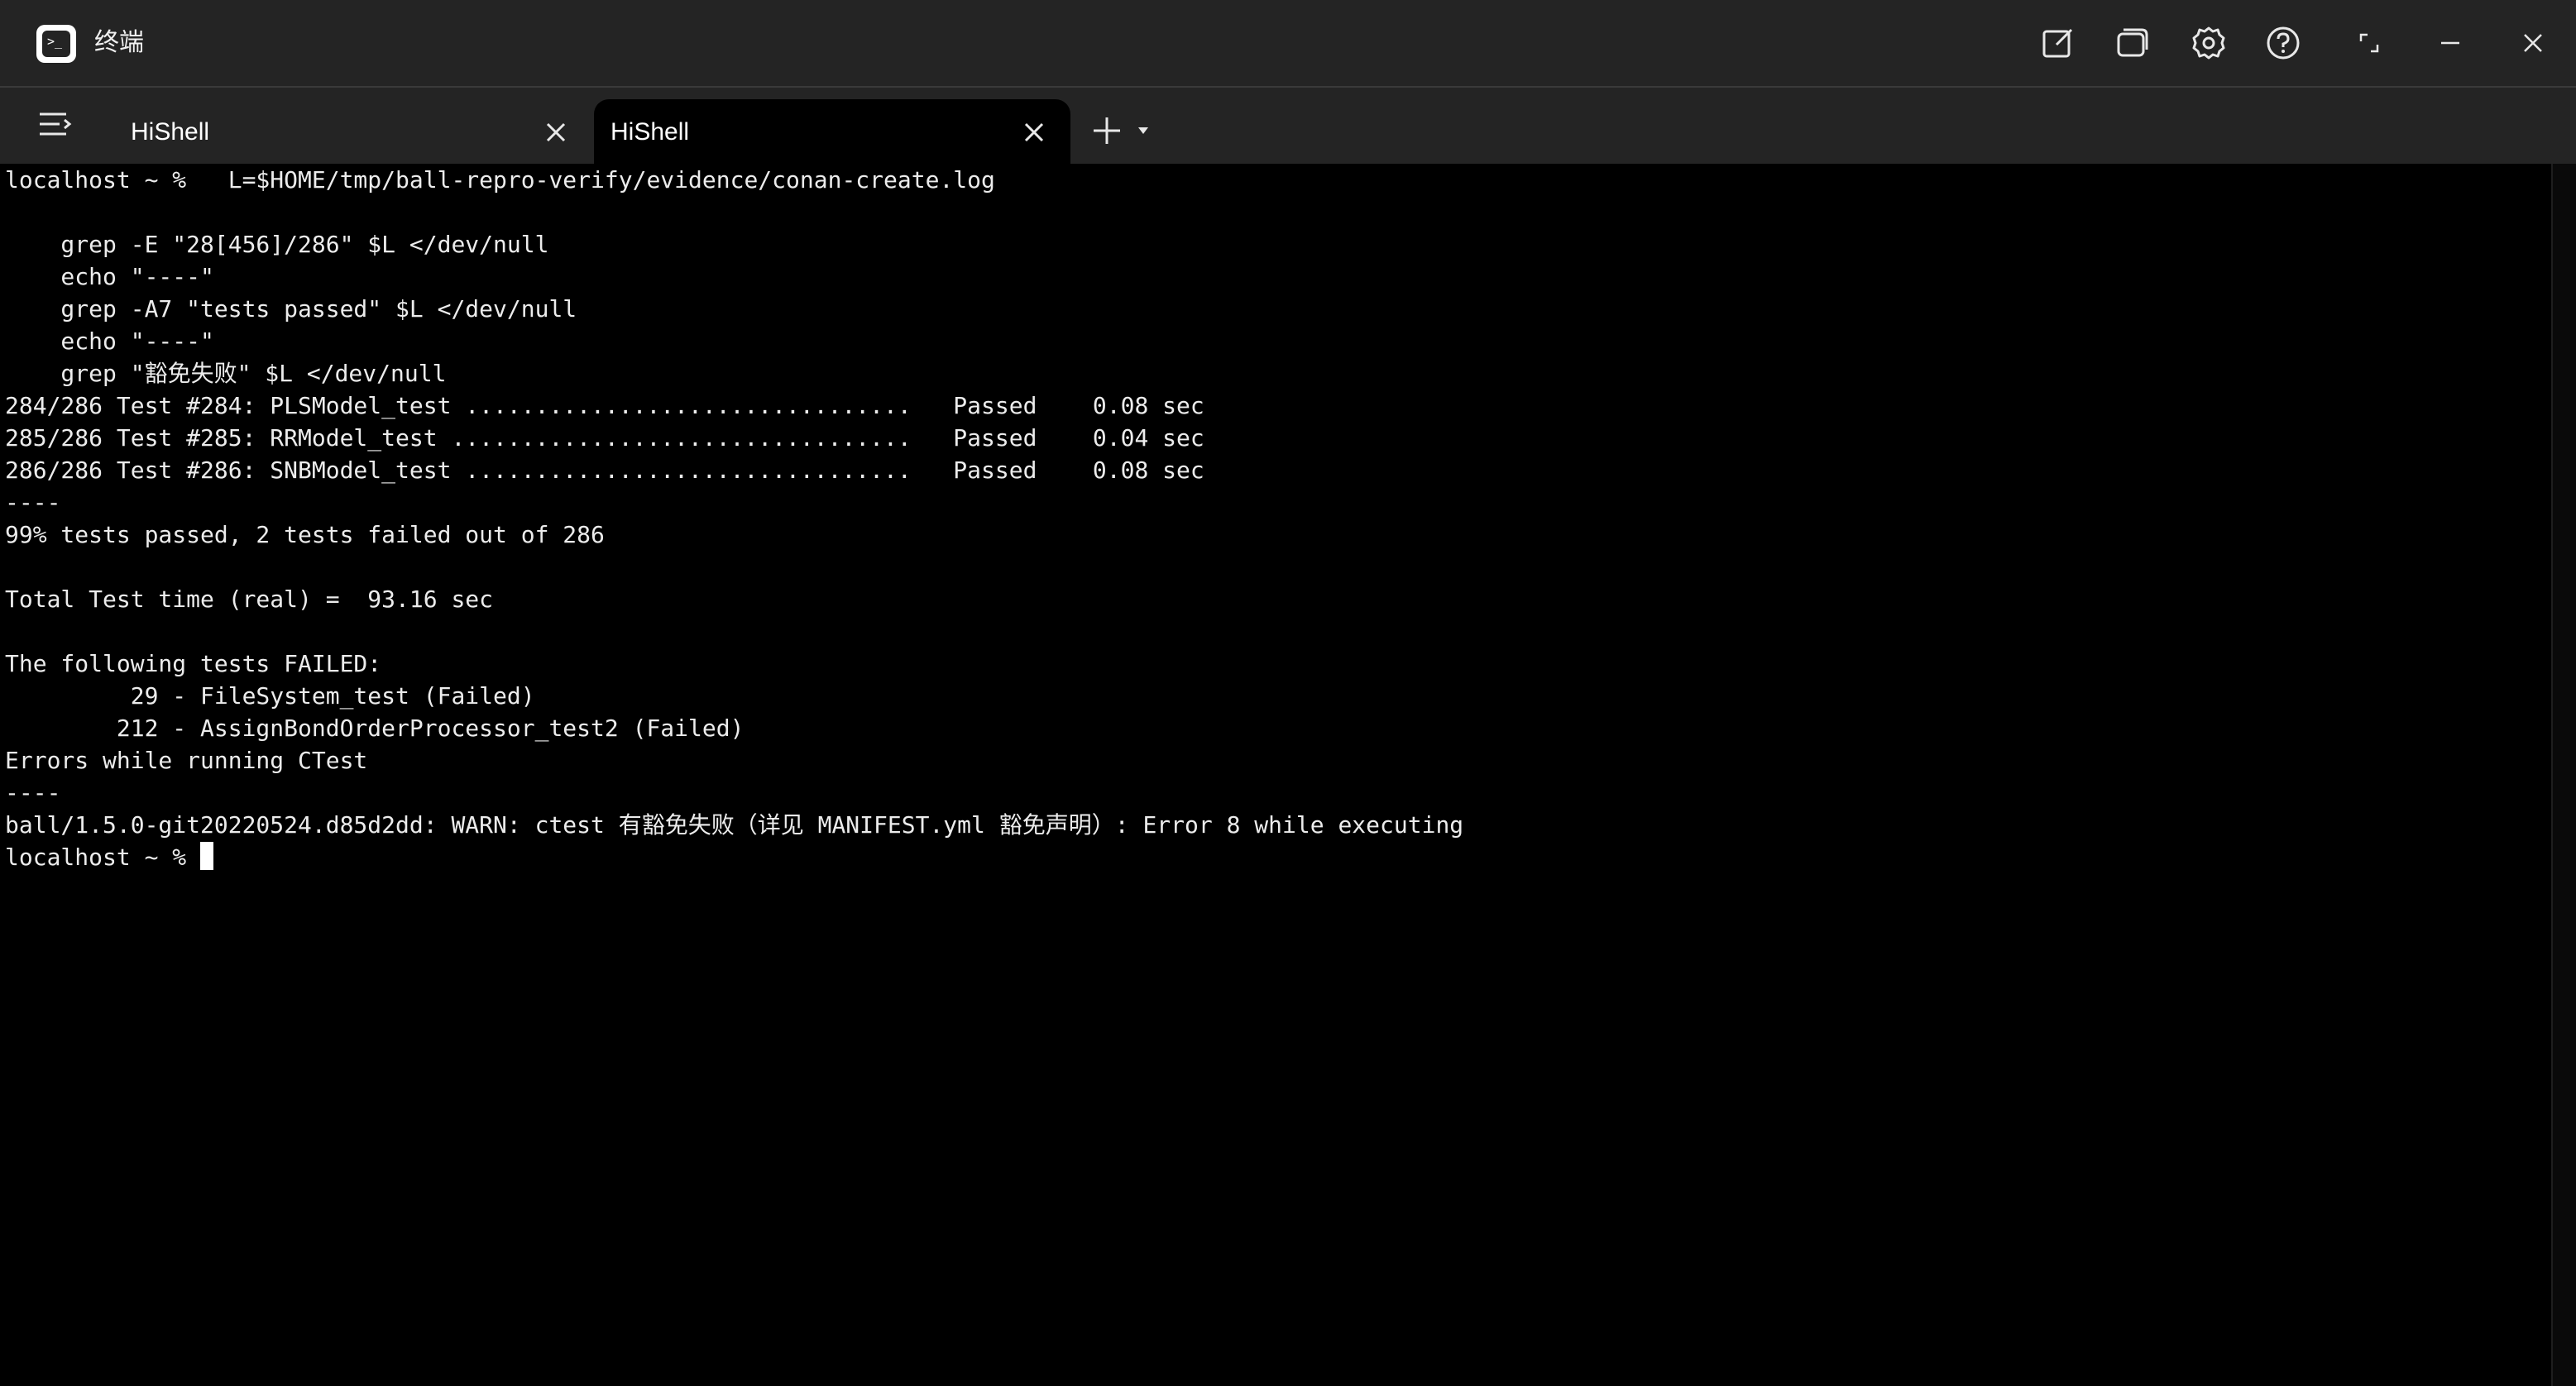 The width and height of the screenshot is (2576, 1386). Describe the element at coordinates (226, 373) in the screenshot. I see `terminal-line: grep "豁免失败" $L </dev/null` at that location.